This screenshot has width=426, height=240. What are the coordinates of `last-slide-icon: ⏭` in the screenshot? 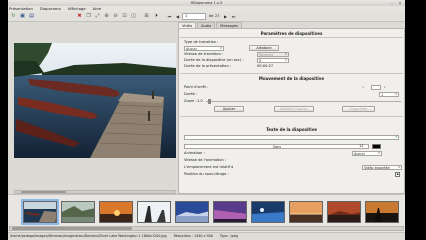 It's located at (233, 16).